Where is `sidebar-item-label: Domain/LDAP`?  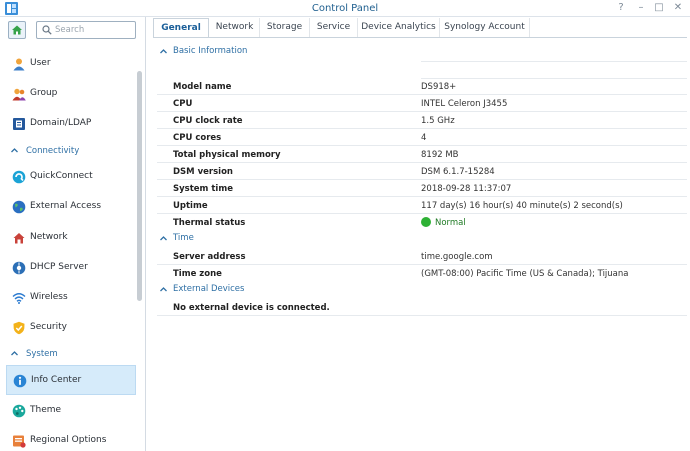
sidebar-item-label: Domain/LDAP is located at coordinates (61, 123).